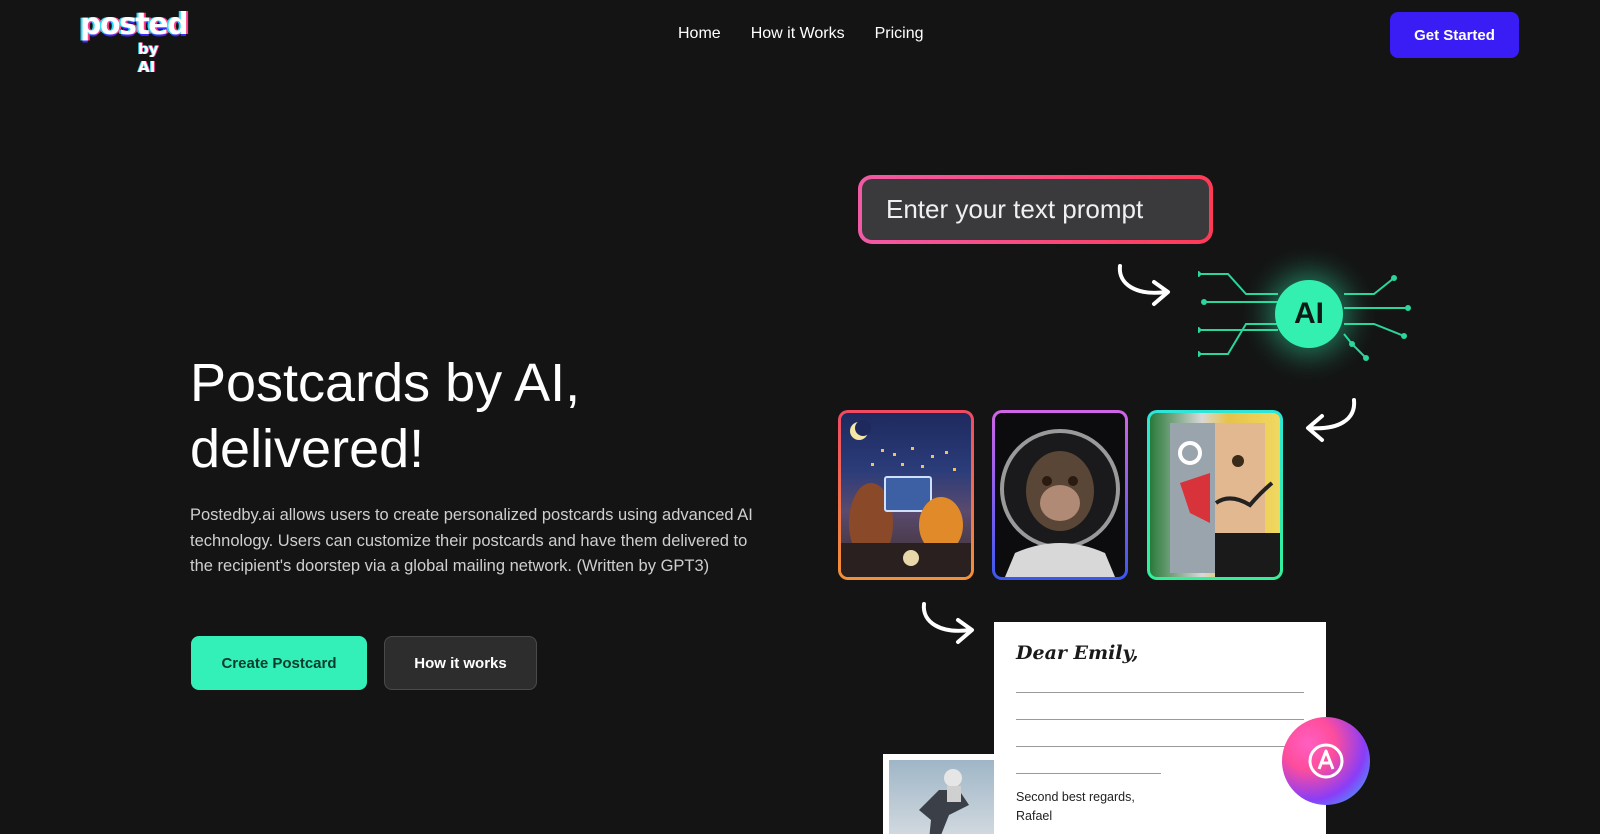 The height and width of the screenshot is (834, 1600). I want to click on prompt-box: Enter your text prompt, so click(1035, 209).